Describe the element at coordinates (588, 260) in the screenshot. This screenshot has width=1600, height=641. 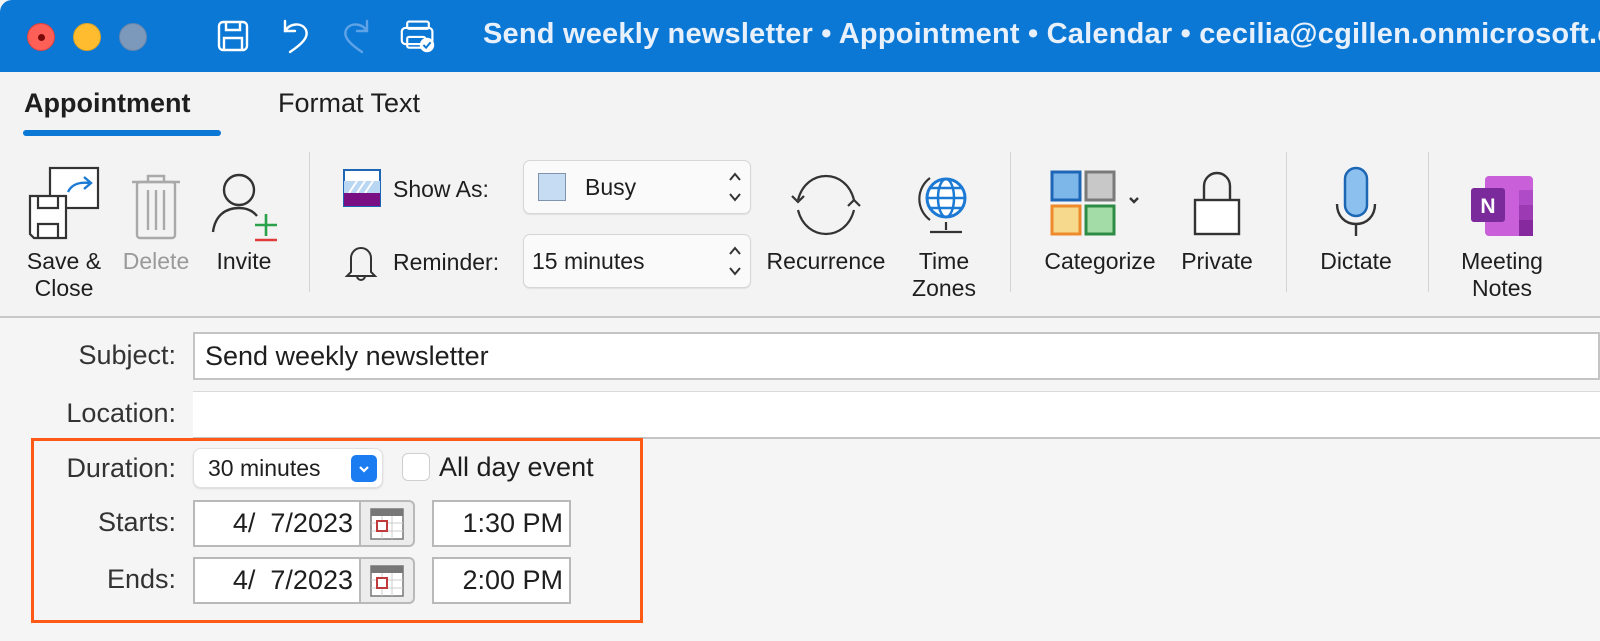
I see `reminder-value: 15 minutes` at that location.